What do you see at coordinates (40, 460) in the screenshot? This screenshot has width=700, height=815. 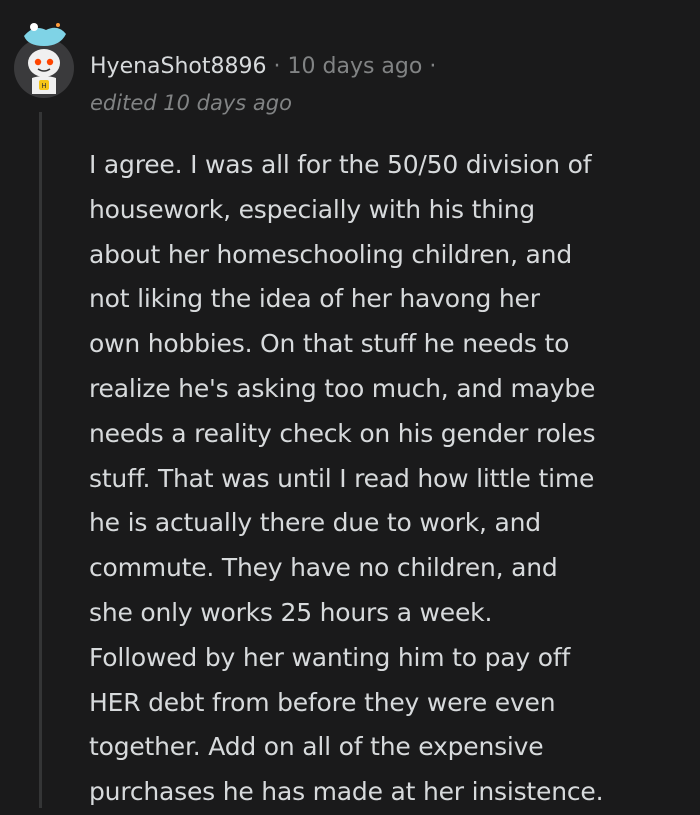 I see `thread-collapse-line` at bounding box center [40, 460].